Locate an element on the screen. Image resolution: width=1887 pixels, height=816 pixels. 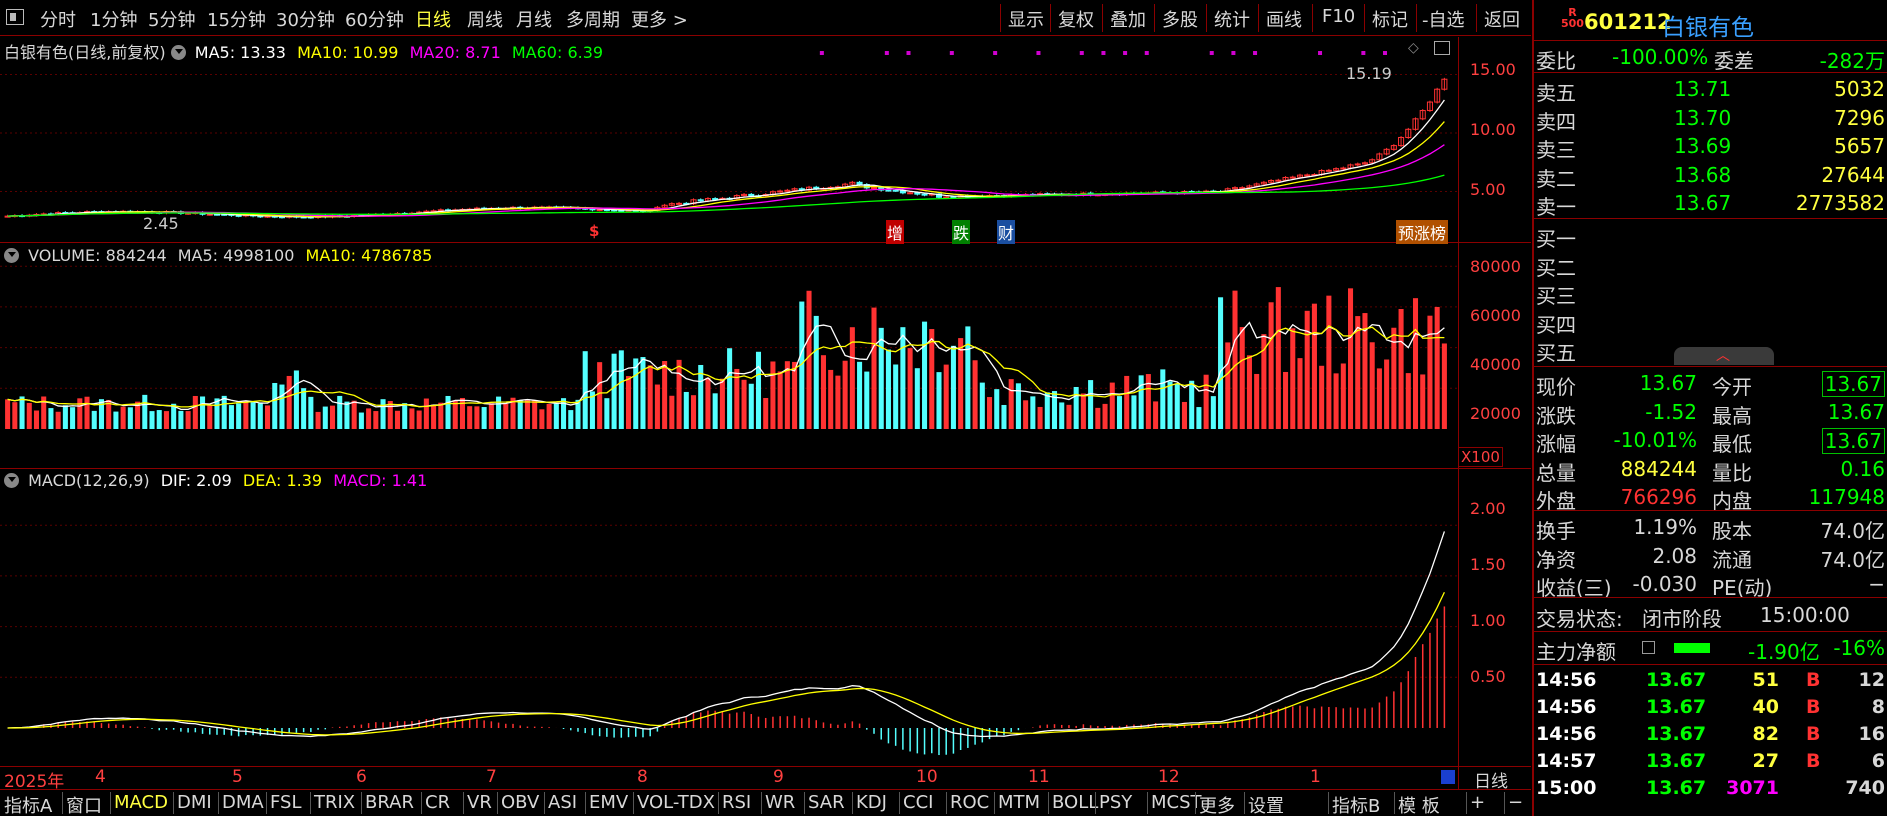
indicator-tab: PSY is located at coordinates (1115, 802).